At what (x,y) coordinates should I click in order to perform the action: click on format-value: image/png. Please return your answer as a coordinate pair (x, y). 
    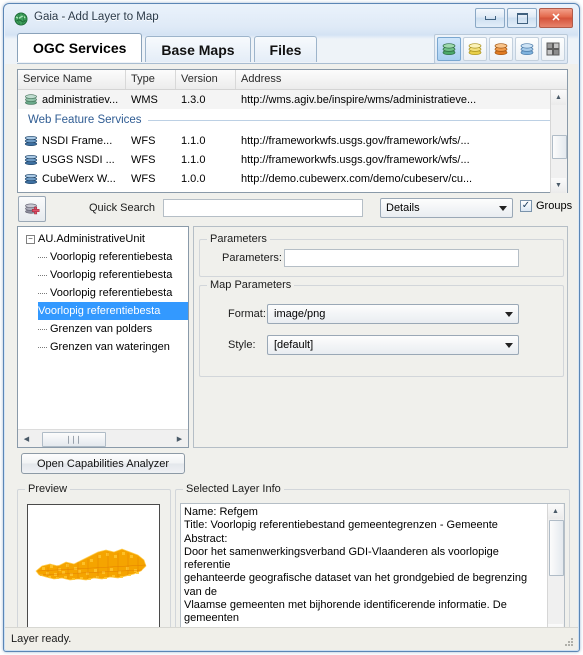
    Looking at the image, I should click on (300, 314).